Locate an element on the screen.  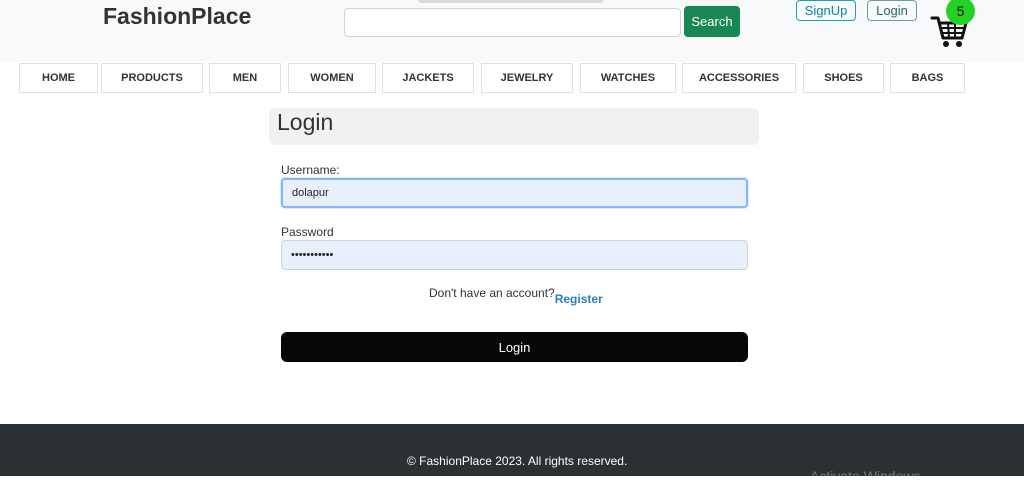
header-decoration is located at coordinates (511, 1).